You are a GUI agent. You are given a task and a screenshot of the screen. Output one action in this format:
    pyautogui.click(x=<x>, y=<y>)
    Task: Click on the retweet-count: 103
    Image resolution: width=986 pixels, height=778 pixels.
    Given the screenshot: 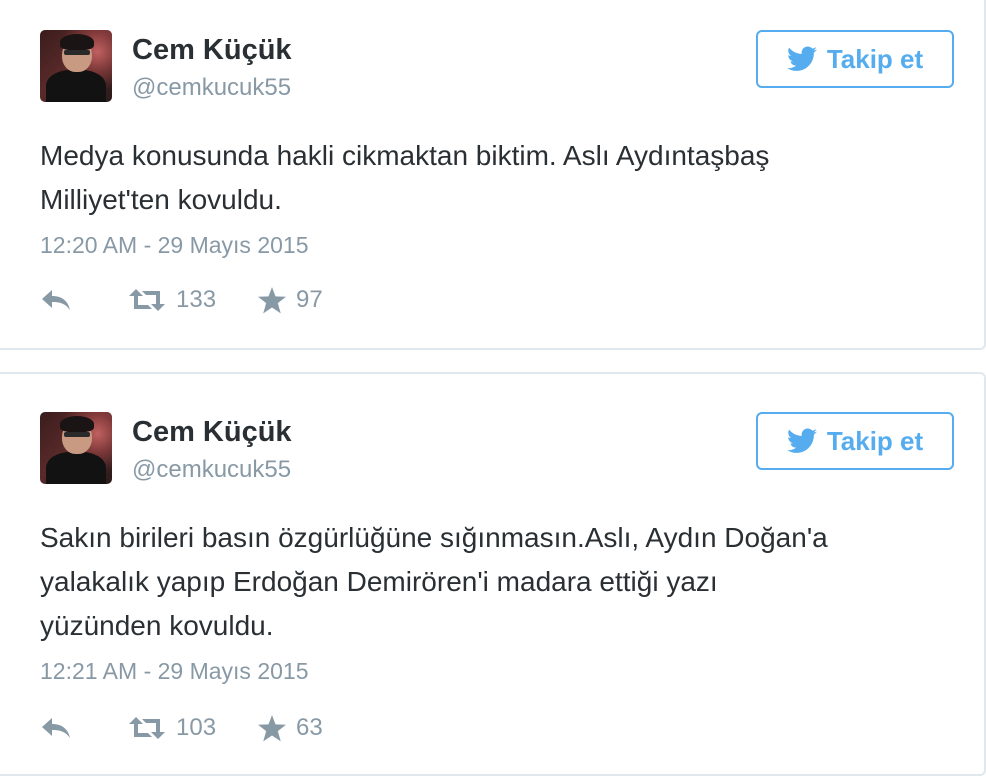 What is the action you would take?
    pyautogui.click(x=196, y=727)
    